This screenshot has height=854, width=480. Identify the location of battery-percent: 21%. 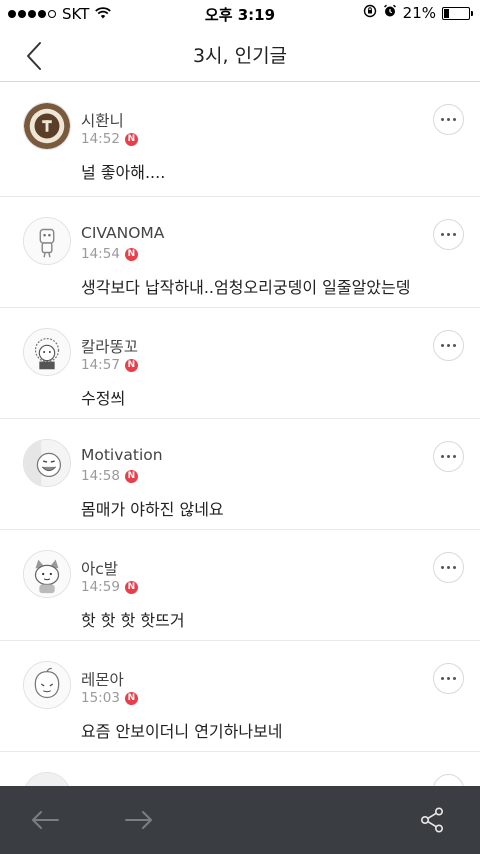
(419, 13).